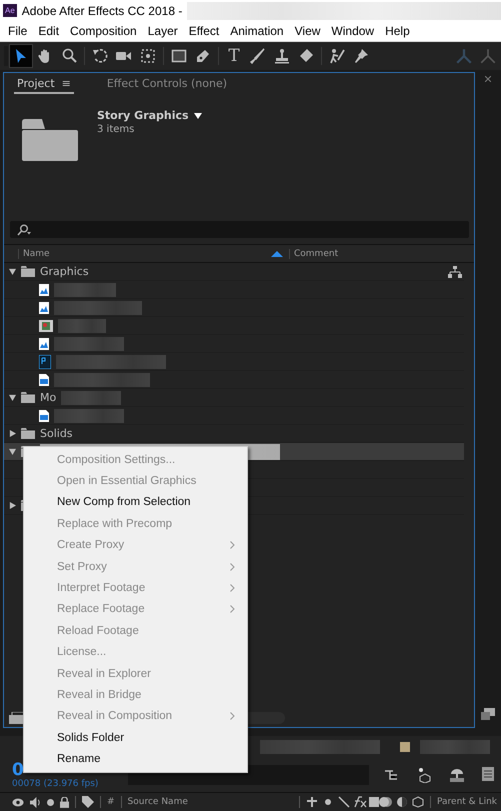 The height and width of the screenshot is (811, 501). Describe the element at coordinates (102, 11) in the screenshot. I see `window-title: Adobe After Effects CC 2018 -` at that location.